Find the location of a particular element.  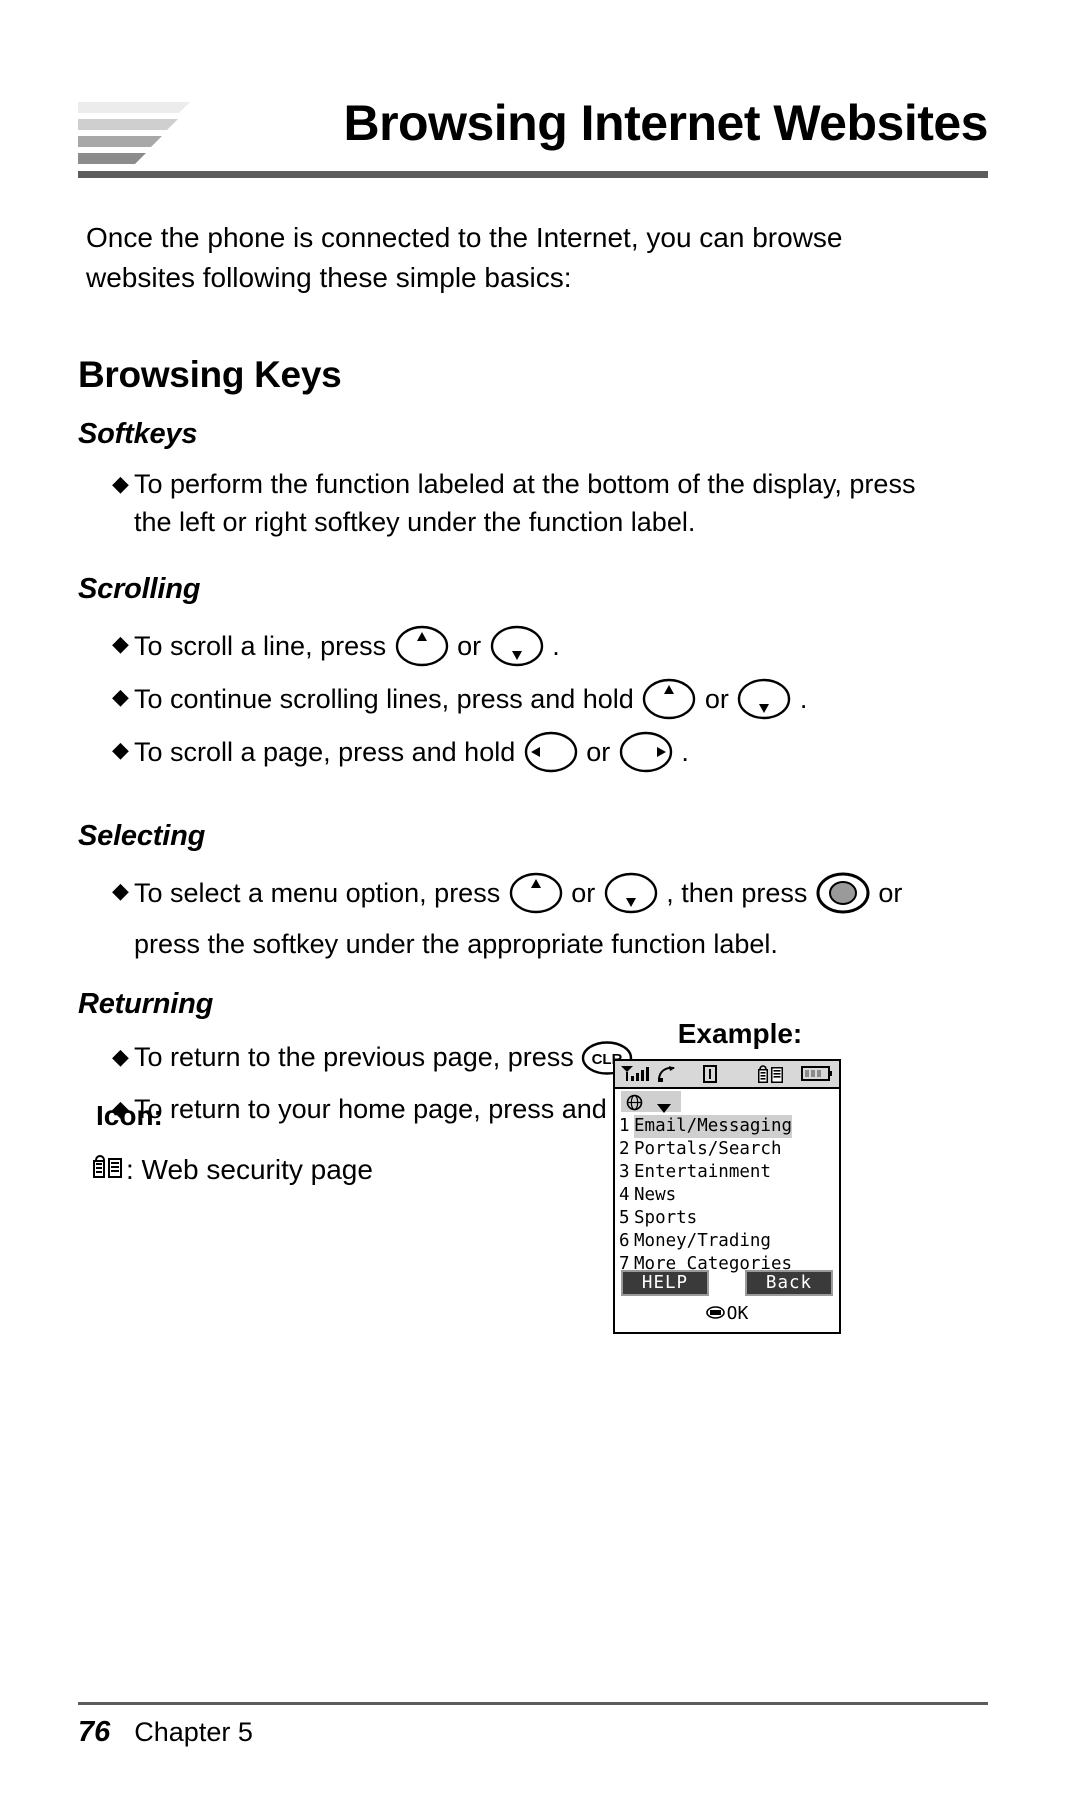

chapter-label: Chapter 5 is located at coordinates (193, 1732).